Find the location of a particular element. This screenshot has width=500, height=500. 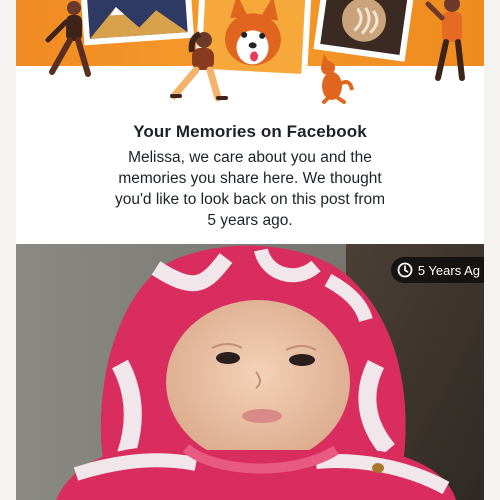

memories-message-line: memories you share here. We thought is located at coordinates (250, 178).